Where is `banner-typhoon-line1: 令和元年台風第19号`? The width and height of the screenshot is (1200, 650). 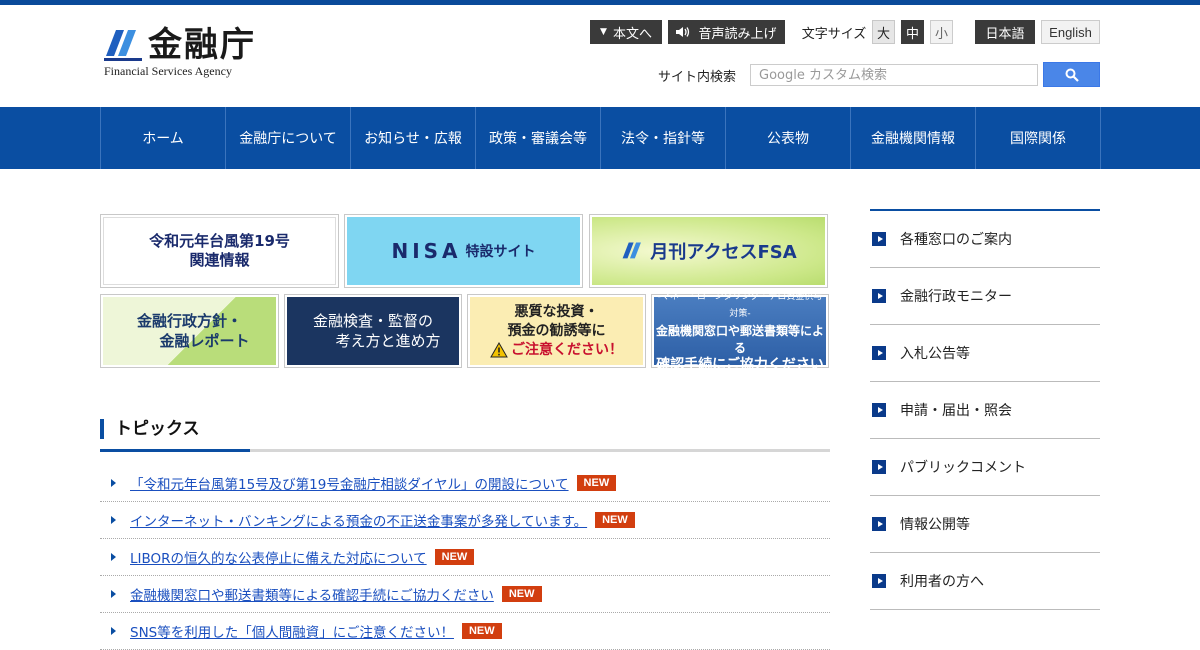 banner-typhoon-line1: 令和元年台風第19号 is located at coordinates (219, 241).